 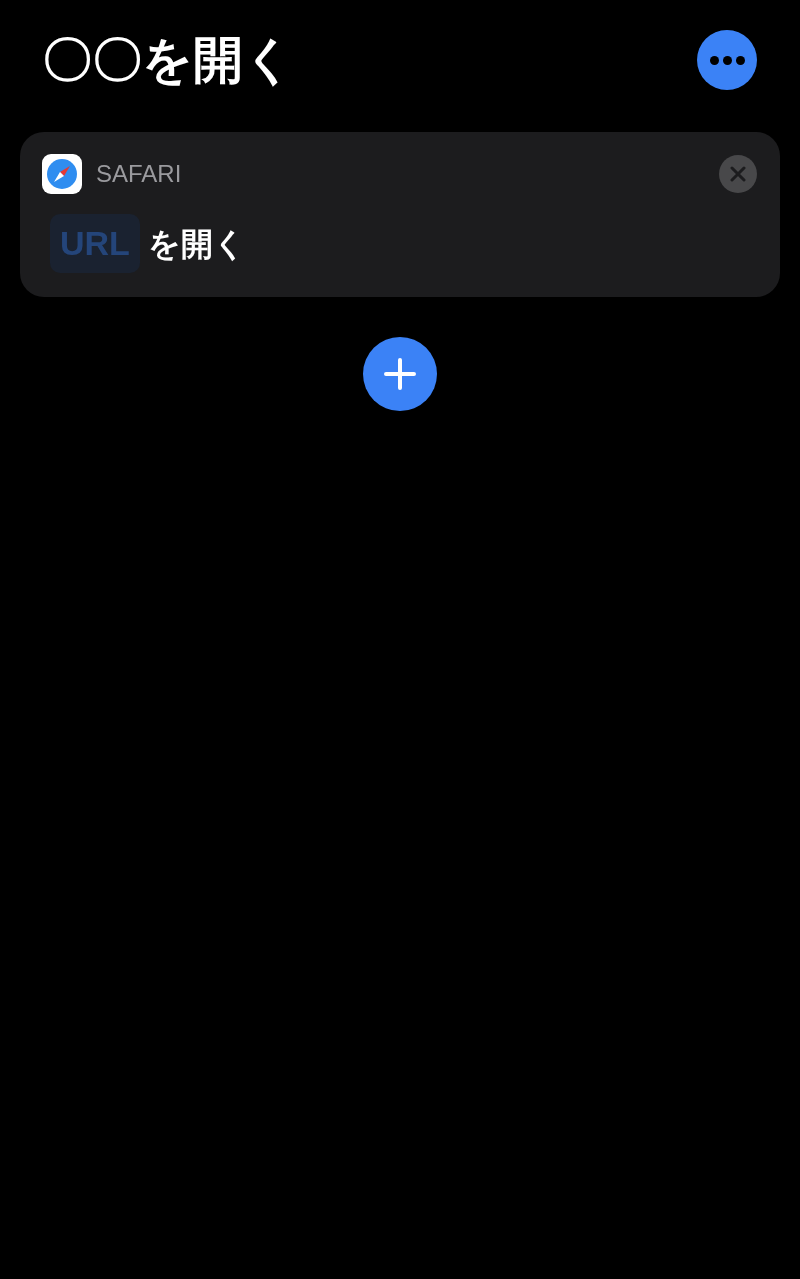 What do you see at coordinates (168, 60) in the screenshot?
I see `page-title: 〇〇を開く` at bounding box center [168, 60].